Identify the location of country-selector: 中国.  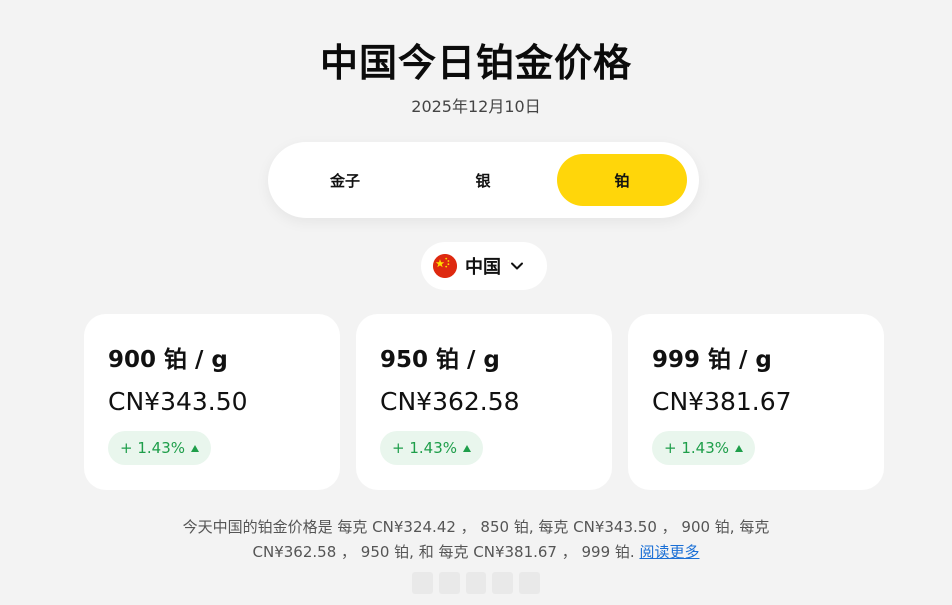
(484, 266).